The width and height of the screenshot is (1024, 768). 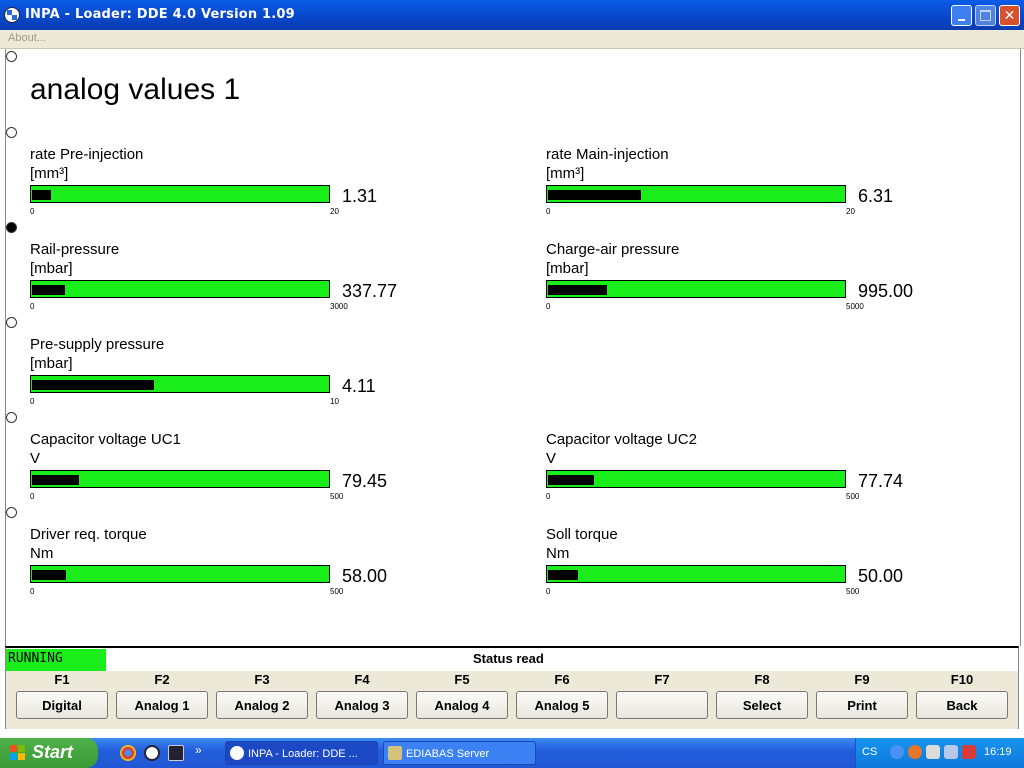 What do you see at coordinates (558, 553) in the screenshot?
I see `gauge-unit: Nm` at bounding box center [558, 553].